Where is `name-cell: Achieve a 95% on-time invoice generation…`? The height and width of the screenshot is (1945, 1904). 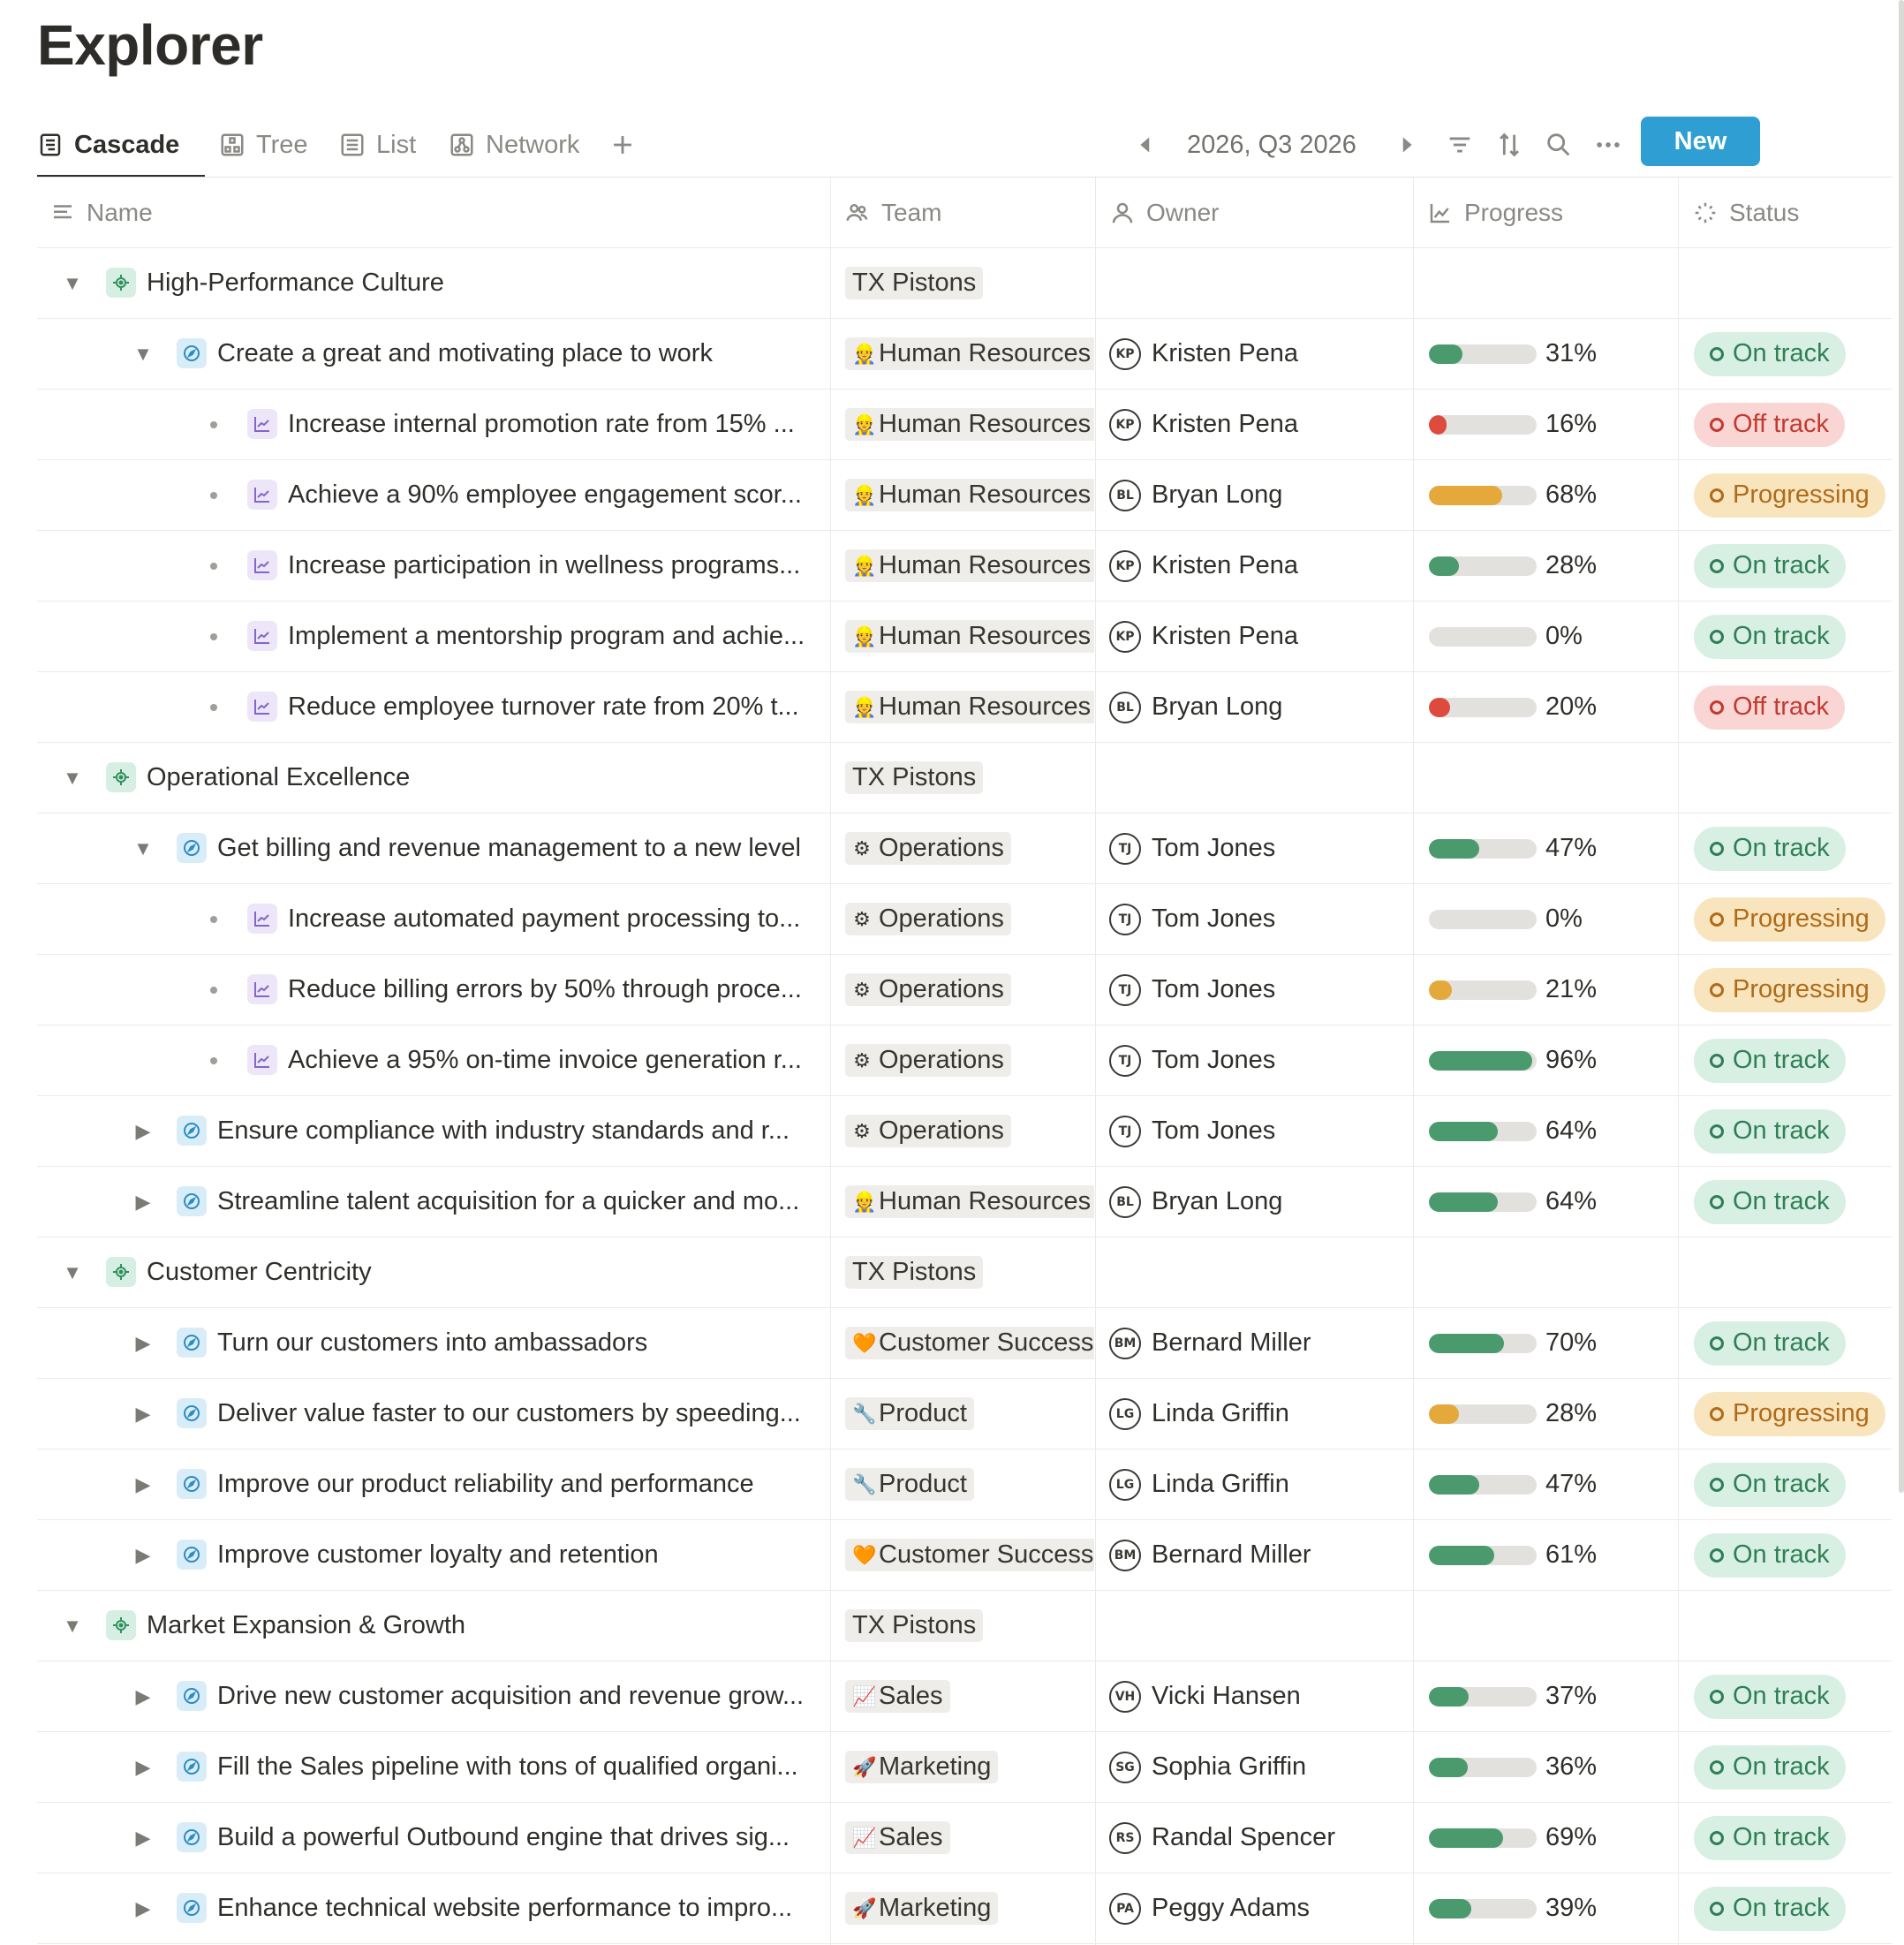 name-cell: Achieve a 95% on-time invoice generation… is located at coordinates (433, 1060).